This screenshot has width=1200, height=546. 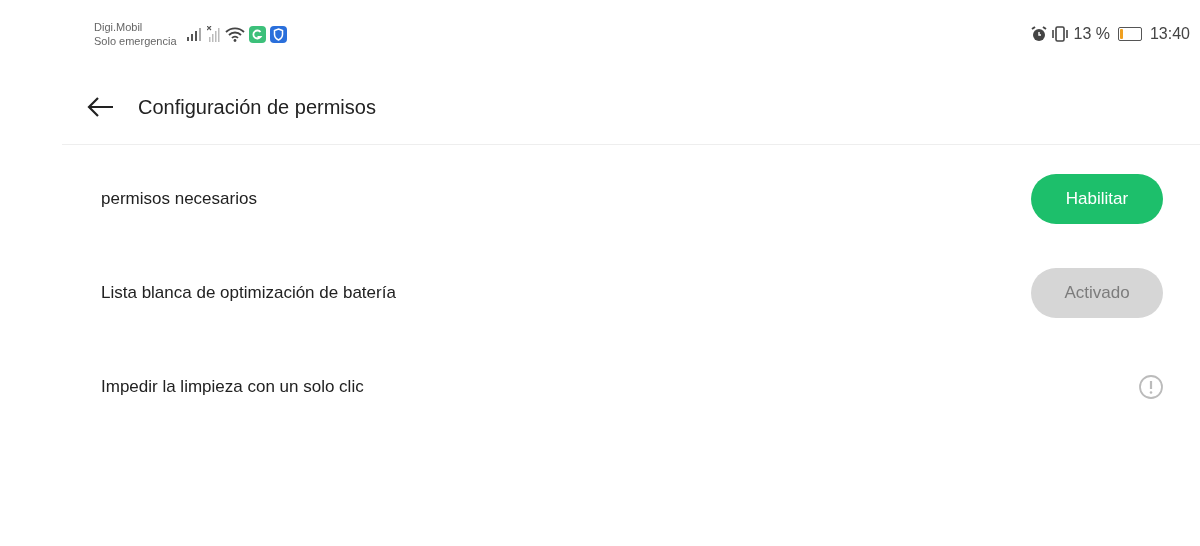 What do you see at coordinates (257, 34) in the screenshot?
I see `app-icon` at bounding box center [257, 34].